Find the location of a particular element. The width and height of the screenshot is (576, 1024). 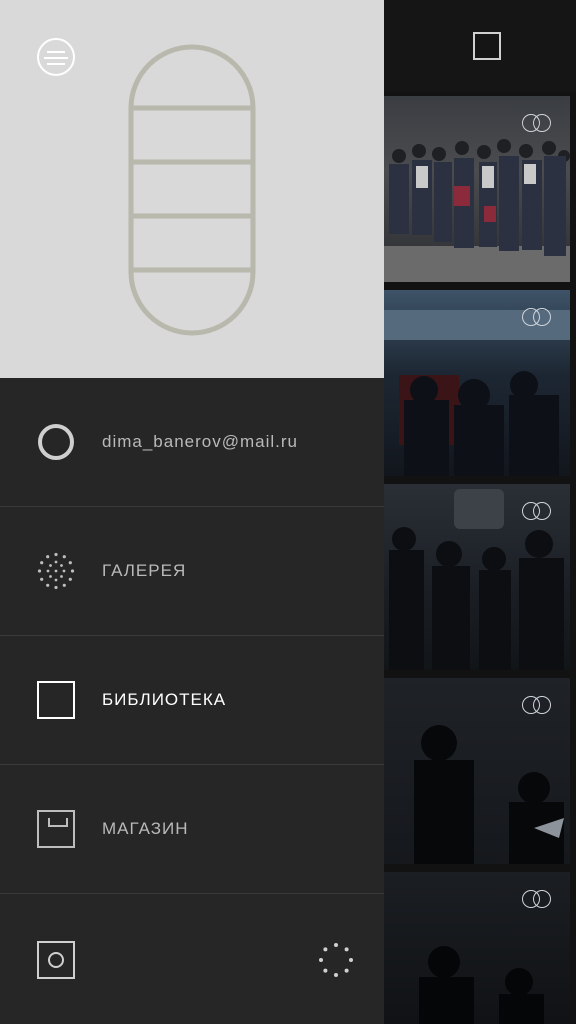

menu-item-label: БИБЛИОТЕКА is located at coordinates (164, 699).